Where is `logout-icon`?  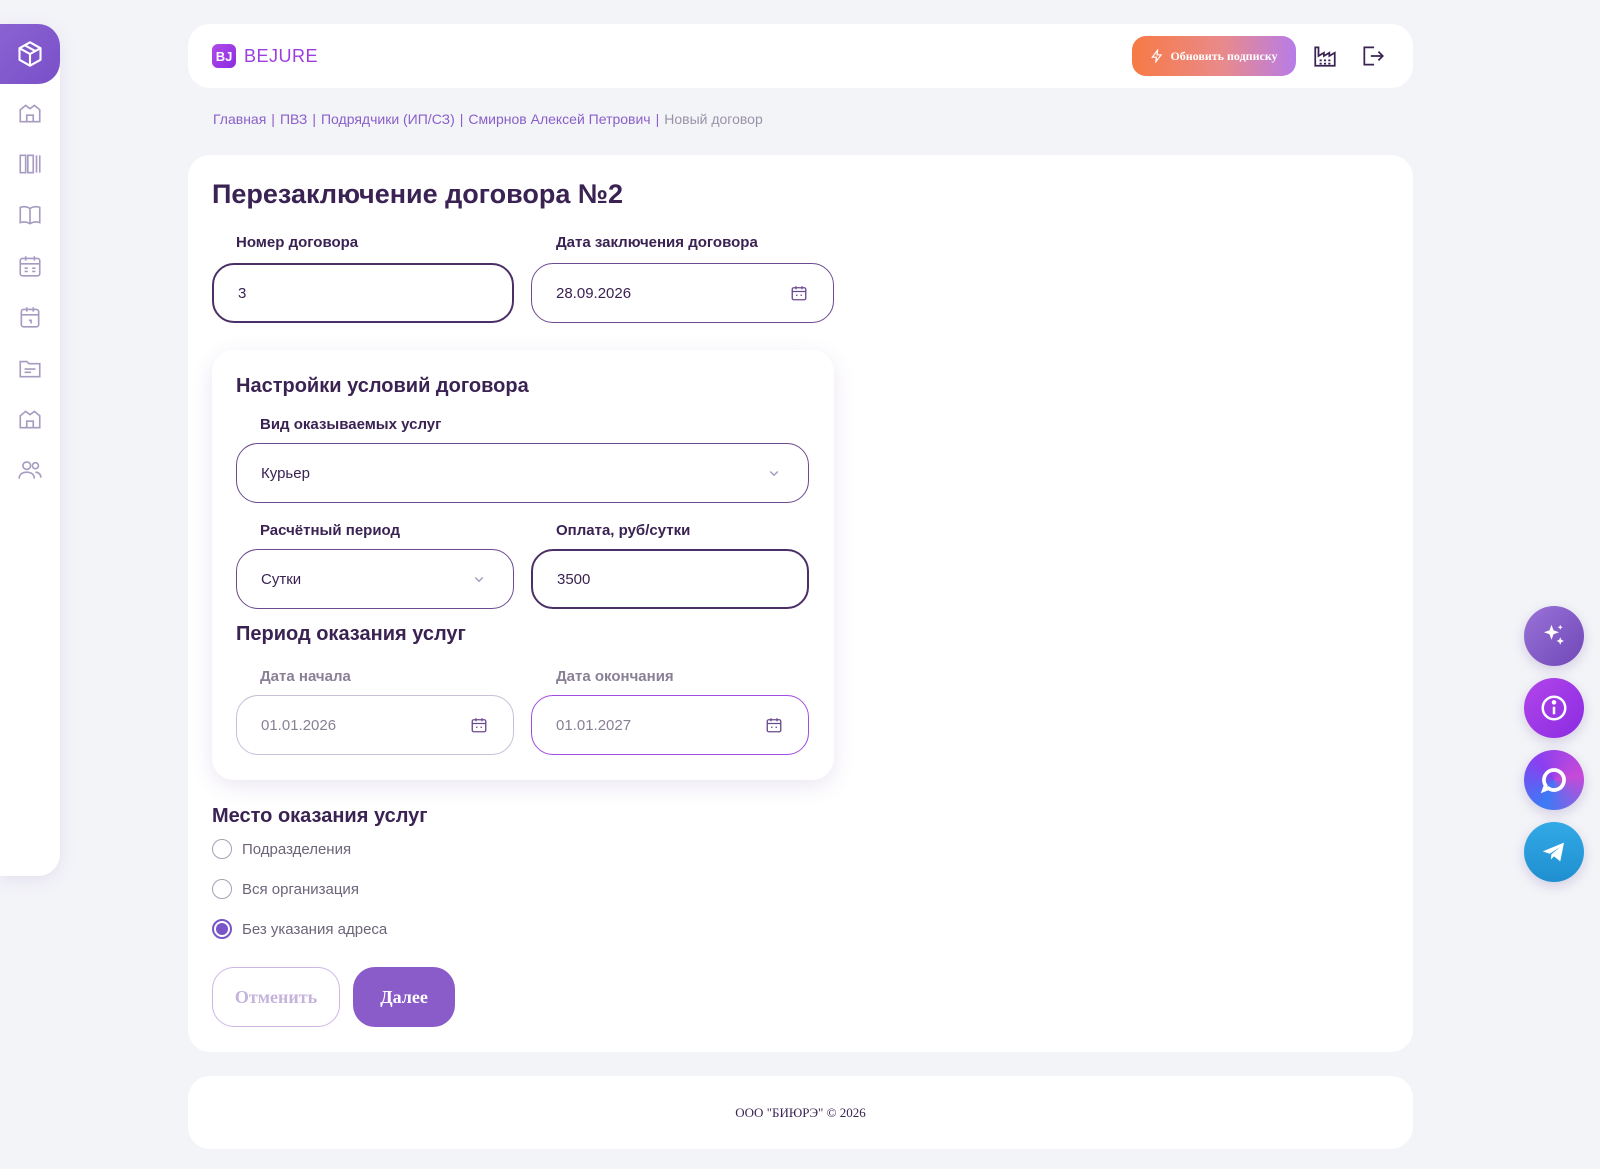
logout-icon is located at coordinates (1373, 56).